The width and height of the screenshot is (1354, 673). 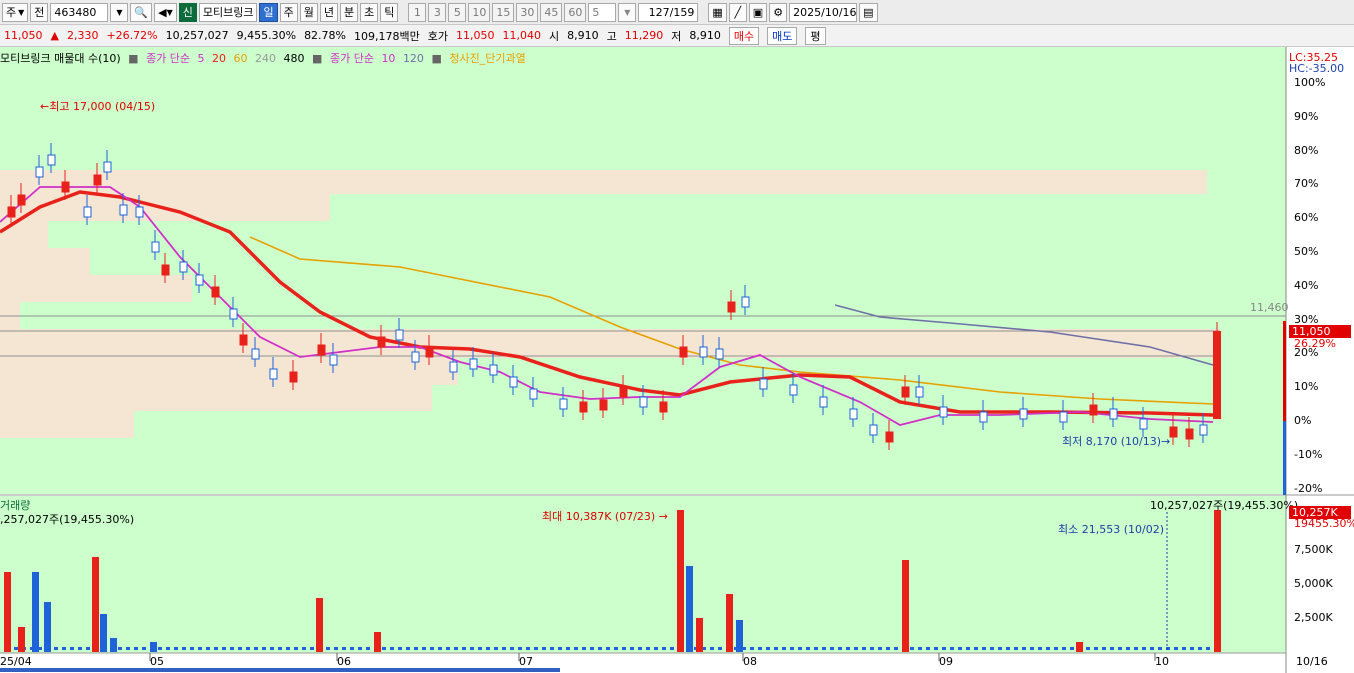 What do you see at coordinates (479, 12) in the screenshot?
I see `preset-10: 10` at bounding box center [479, 12].